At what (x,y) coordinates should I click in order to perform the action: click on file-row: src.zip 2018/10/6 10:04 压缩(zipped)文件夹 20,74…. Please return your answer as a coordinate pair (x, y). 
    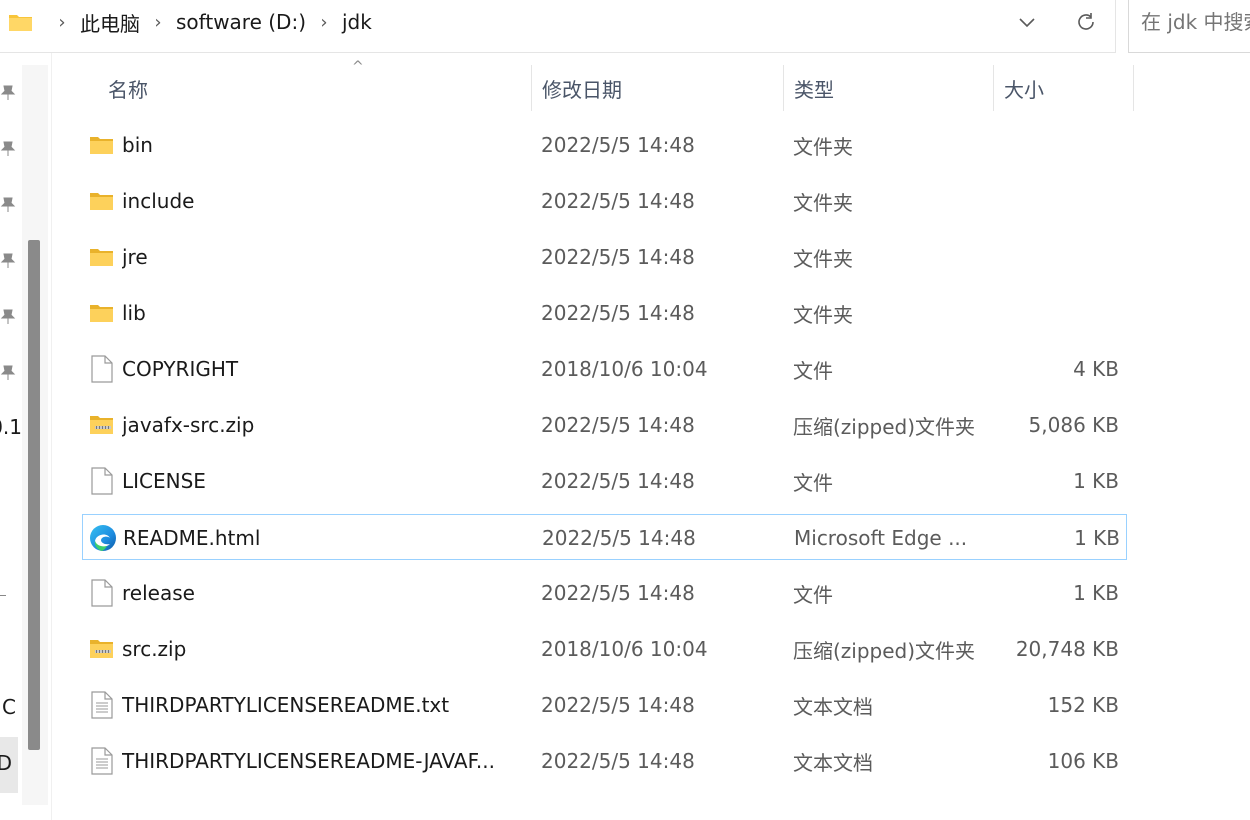
    Looking at the image, I should click on (604, 649).